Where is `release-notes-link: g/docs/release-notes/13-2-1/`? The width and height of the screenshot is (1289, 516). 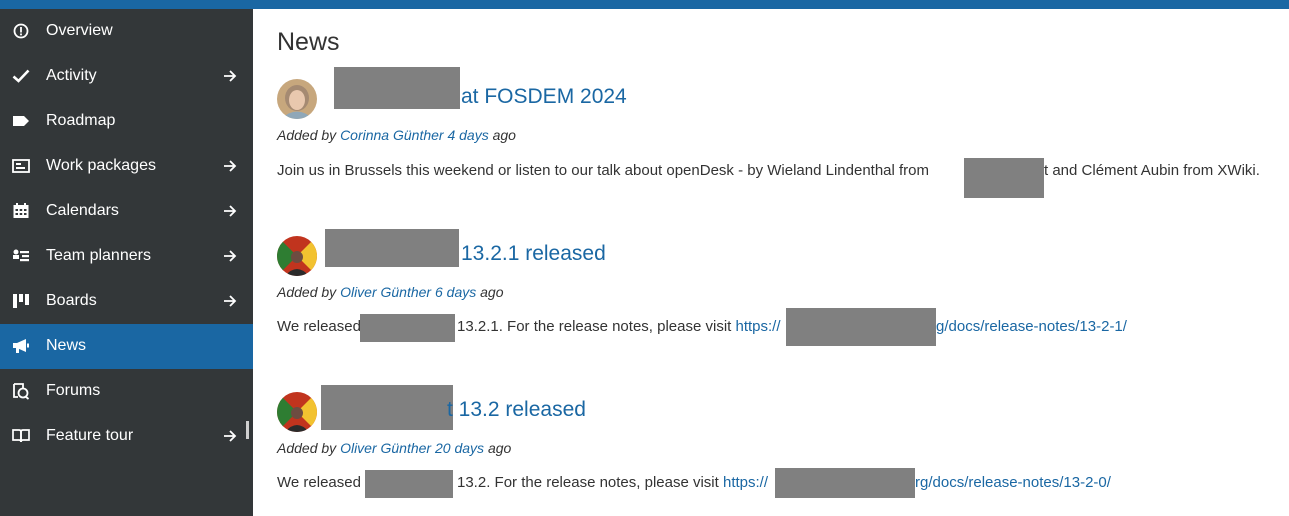 release-notes-link: g/docs/release-notes/13-2-1/ is located at coordinates (1031, 326).